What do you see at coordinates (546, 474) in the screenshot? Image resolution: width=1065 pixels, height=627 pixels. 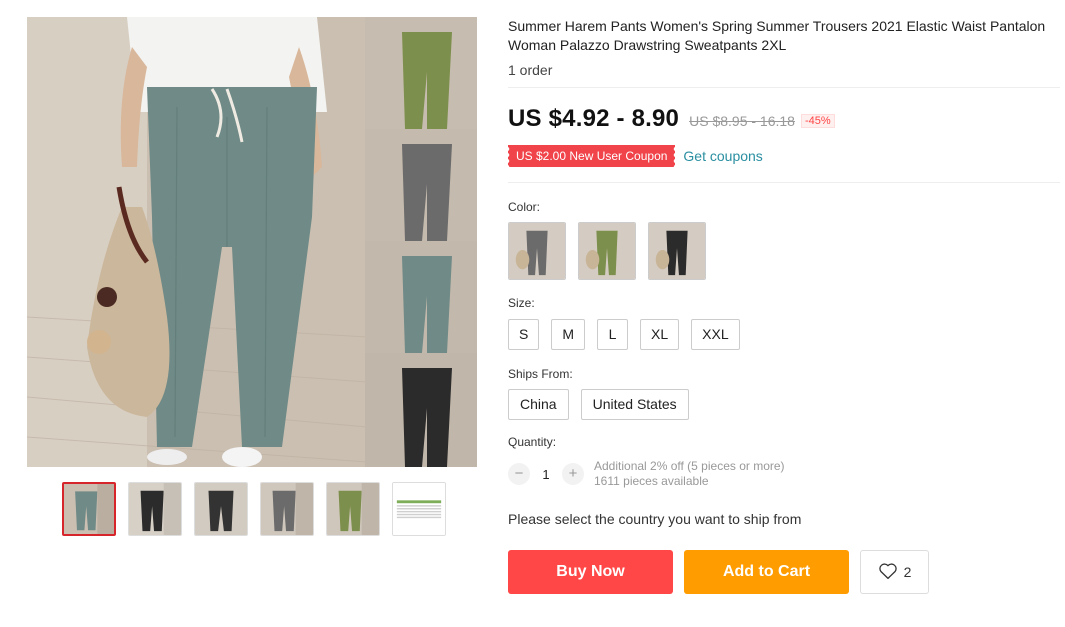 I see `quantity-input: 1` at bounding box center [546, 474].